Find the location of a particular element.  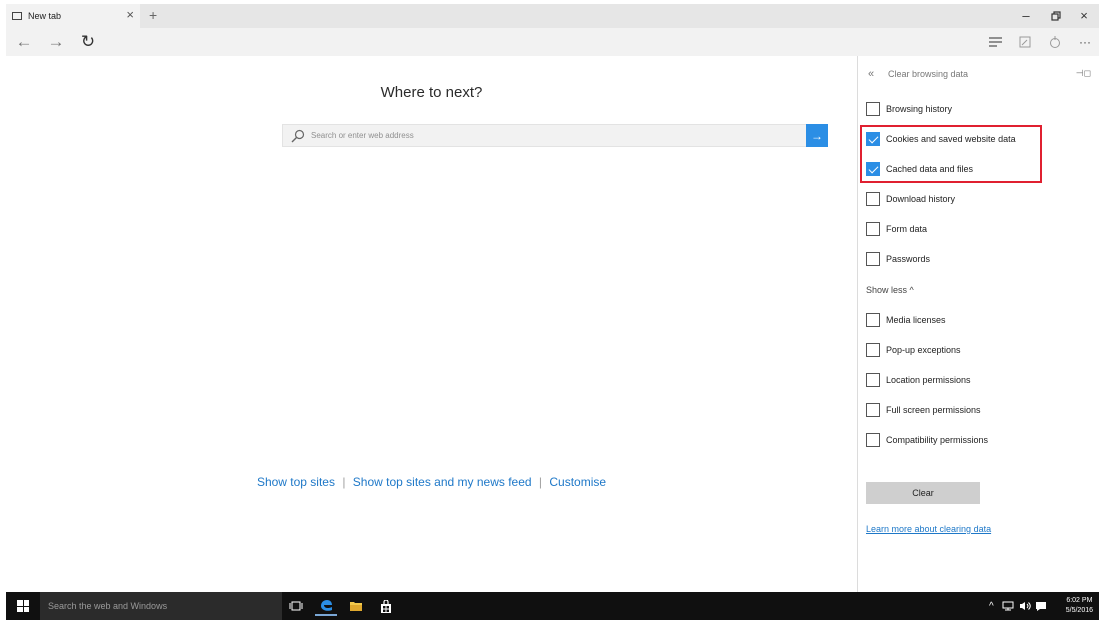

panel-header: « Clear browsing data is located at coordinates (918, 74).